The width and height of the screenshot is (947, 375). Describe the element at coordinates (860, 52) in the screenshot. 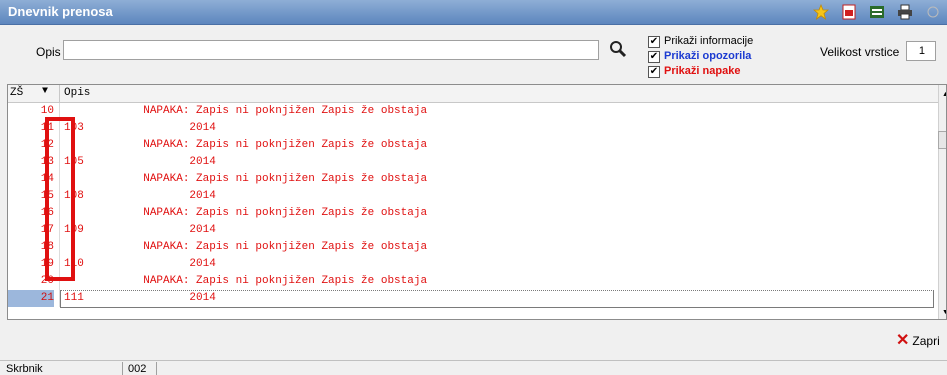

I see `row-size-label: Velikost vrstice` at that location.